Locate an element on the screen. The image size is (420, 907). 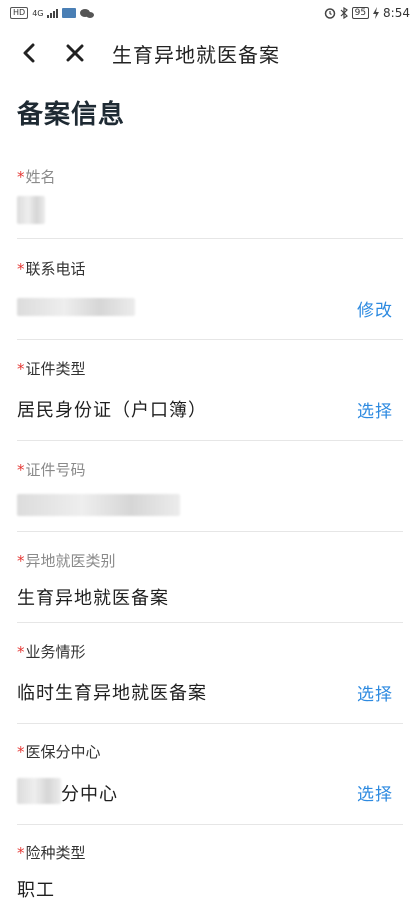
bluetooth-icon is located at coordinates (344, 13).